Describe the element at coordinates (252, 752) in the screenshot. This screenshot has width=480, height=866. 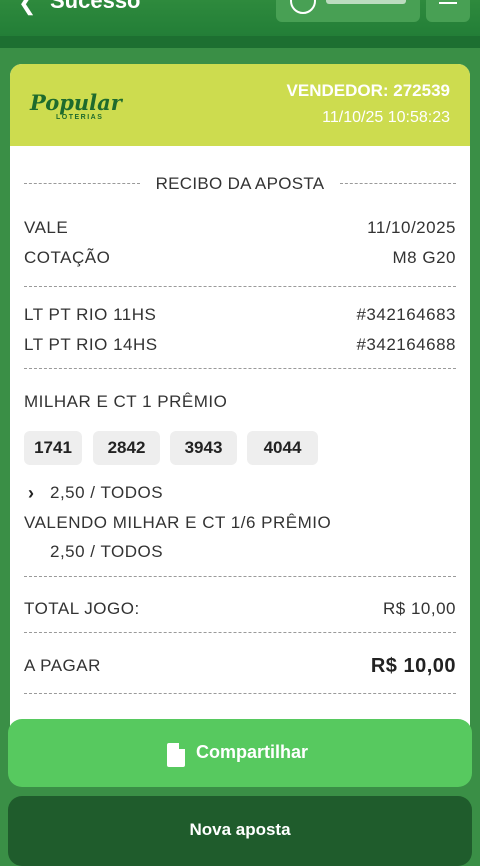
I see `share-label: Compartilhar` at that location.